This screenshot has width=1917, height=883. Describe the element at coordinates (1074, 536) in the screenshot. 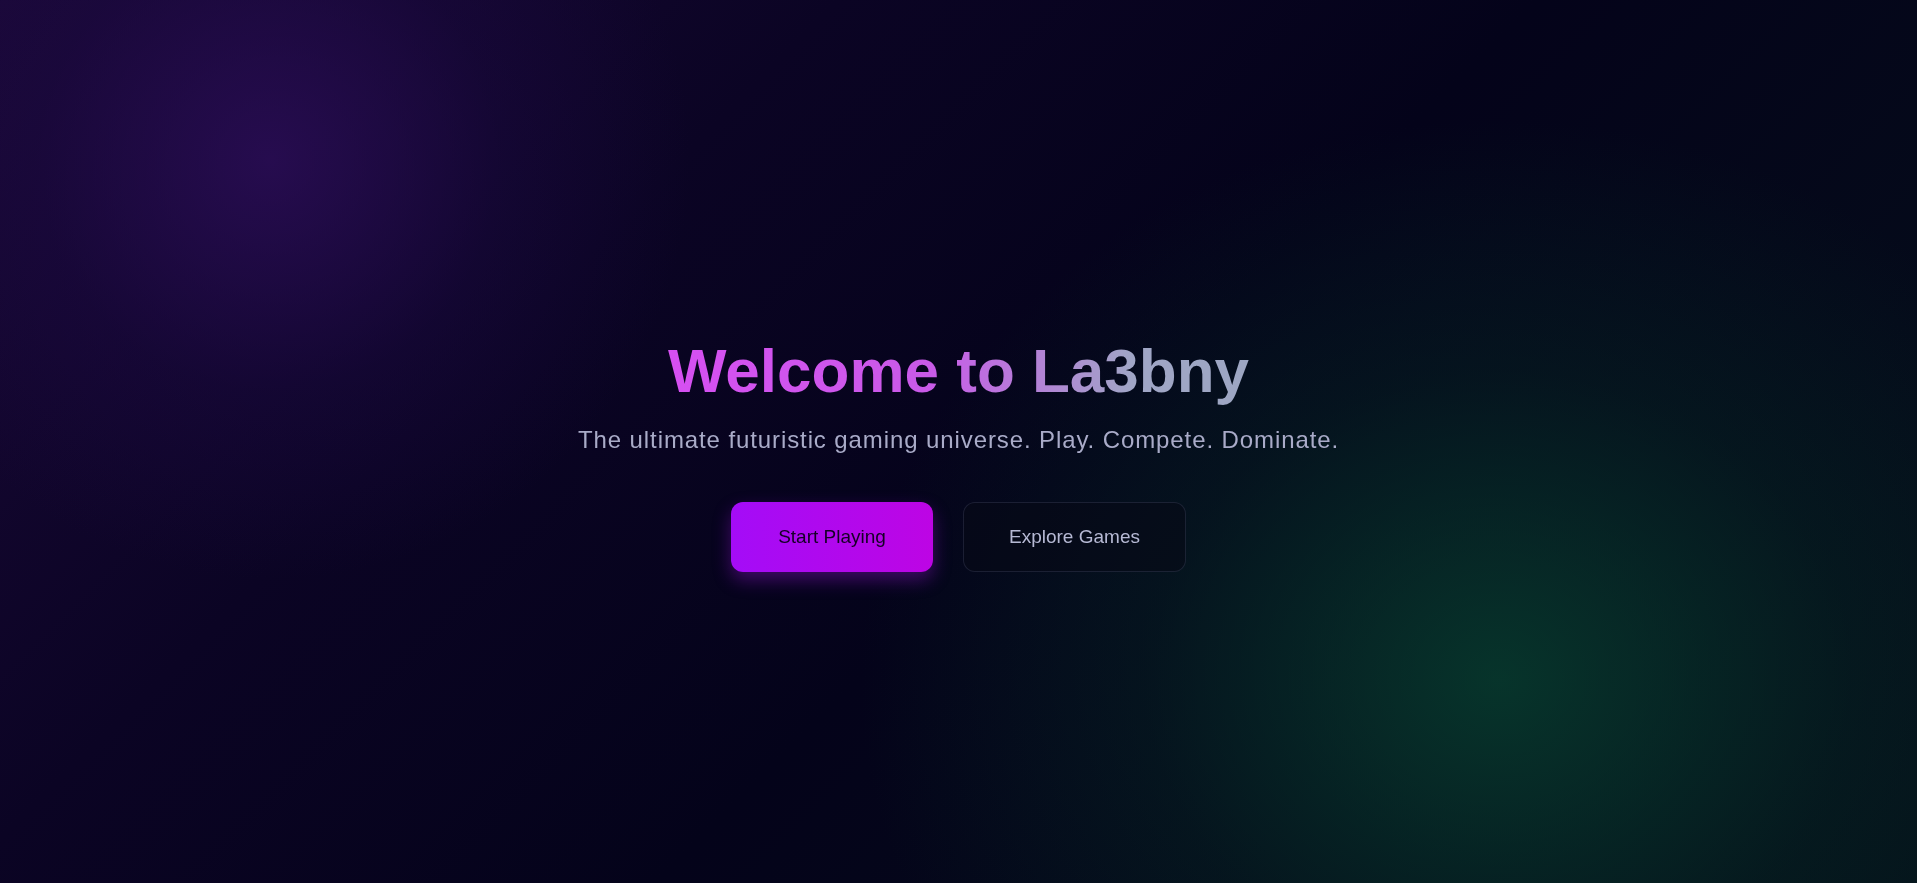

I see `explore-button: Explore Games` at that location.